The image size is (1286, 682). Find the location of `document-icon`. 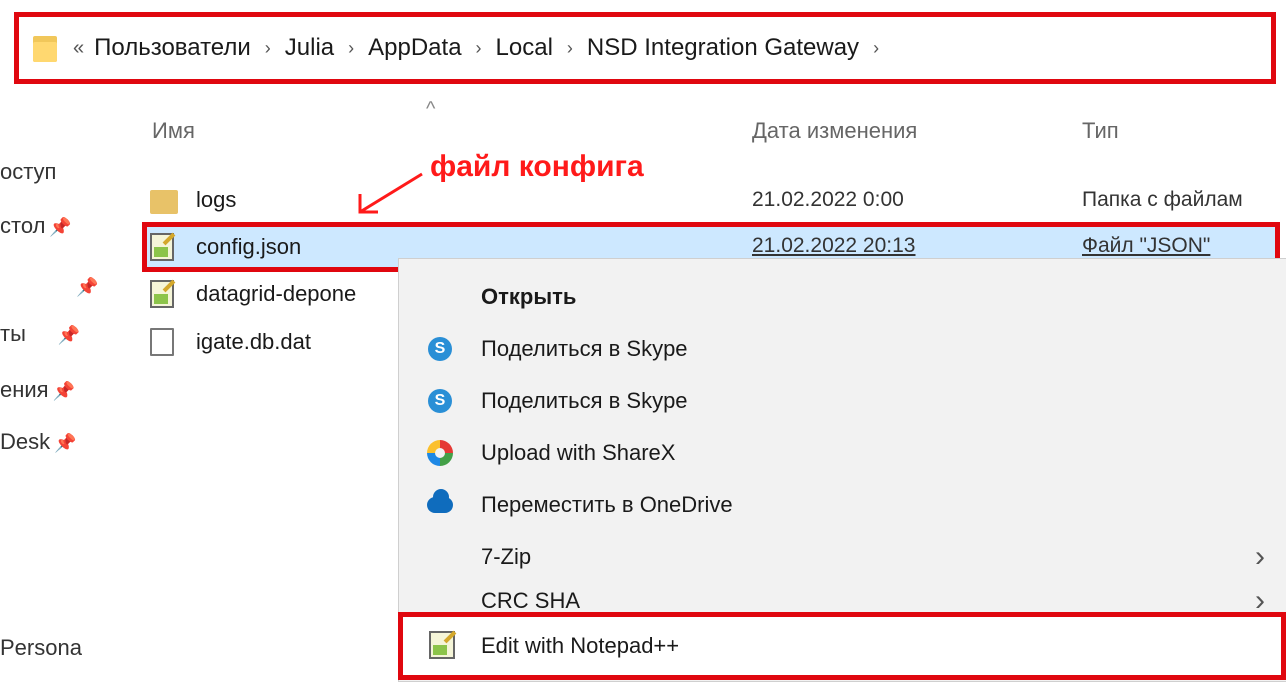

document-icon is located at coordinates (162, 342).